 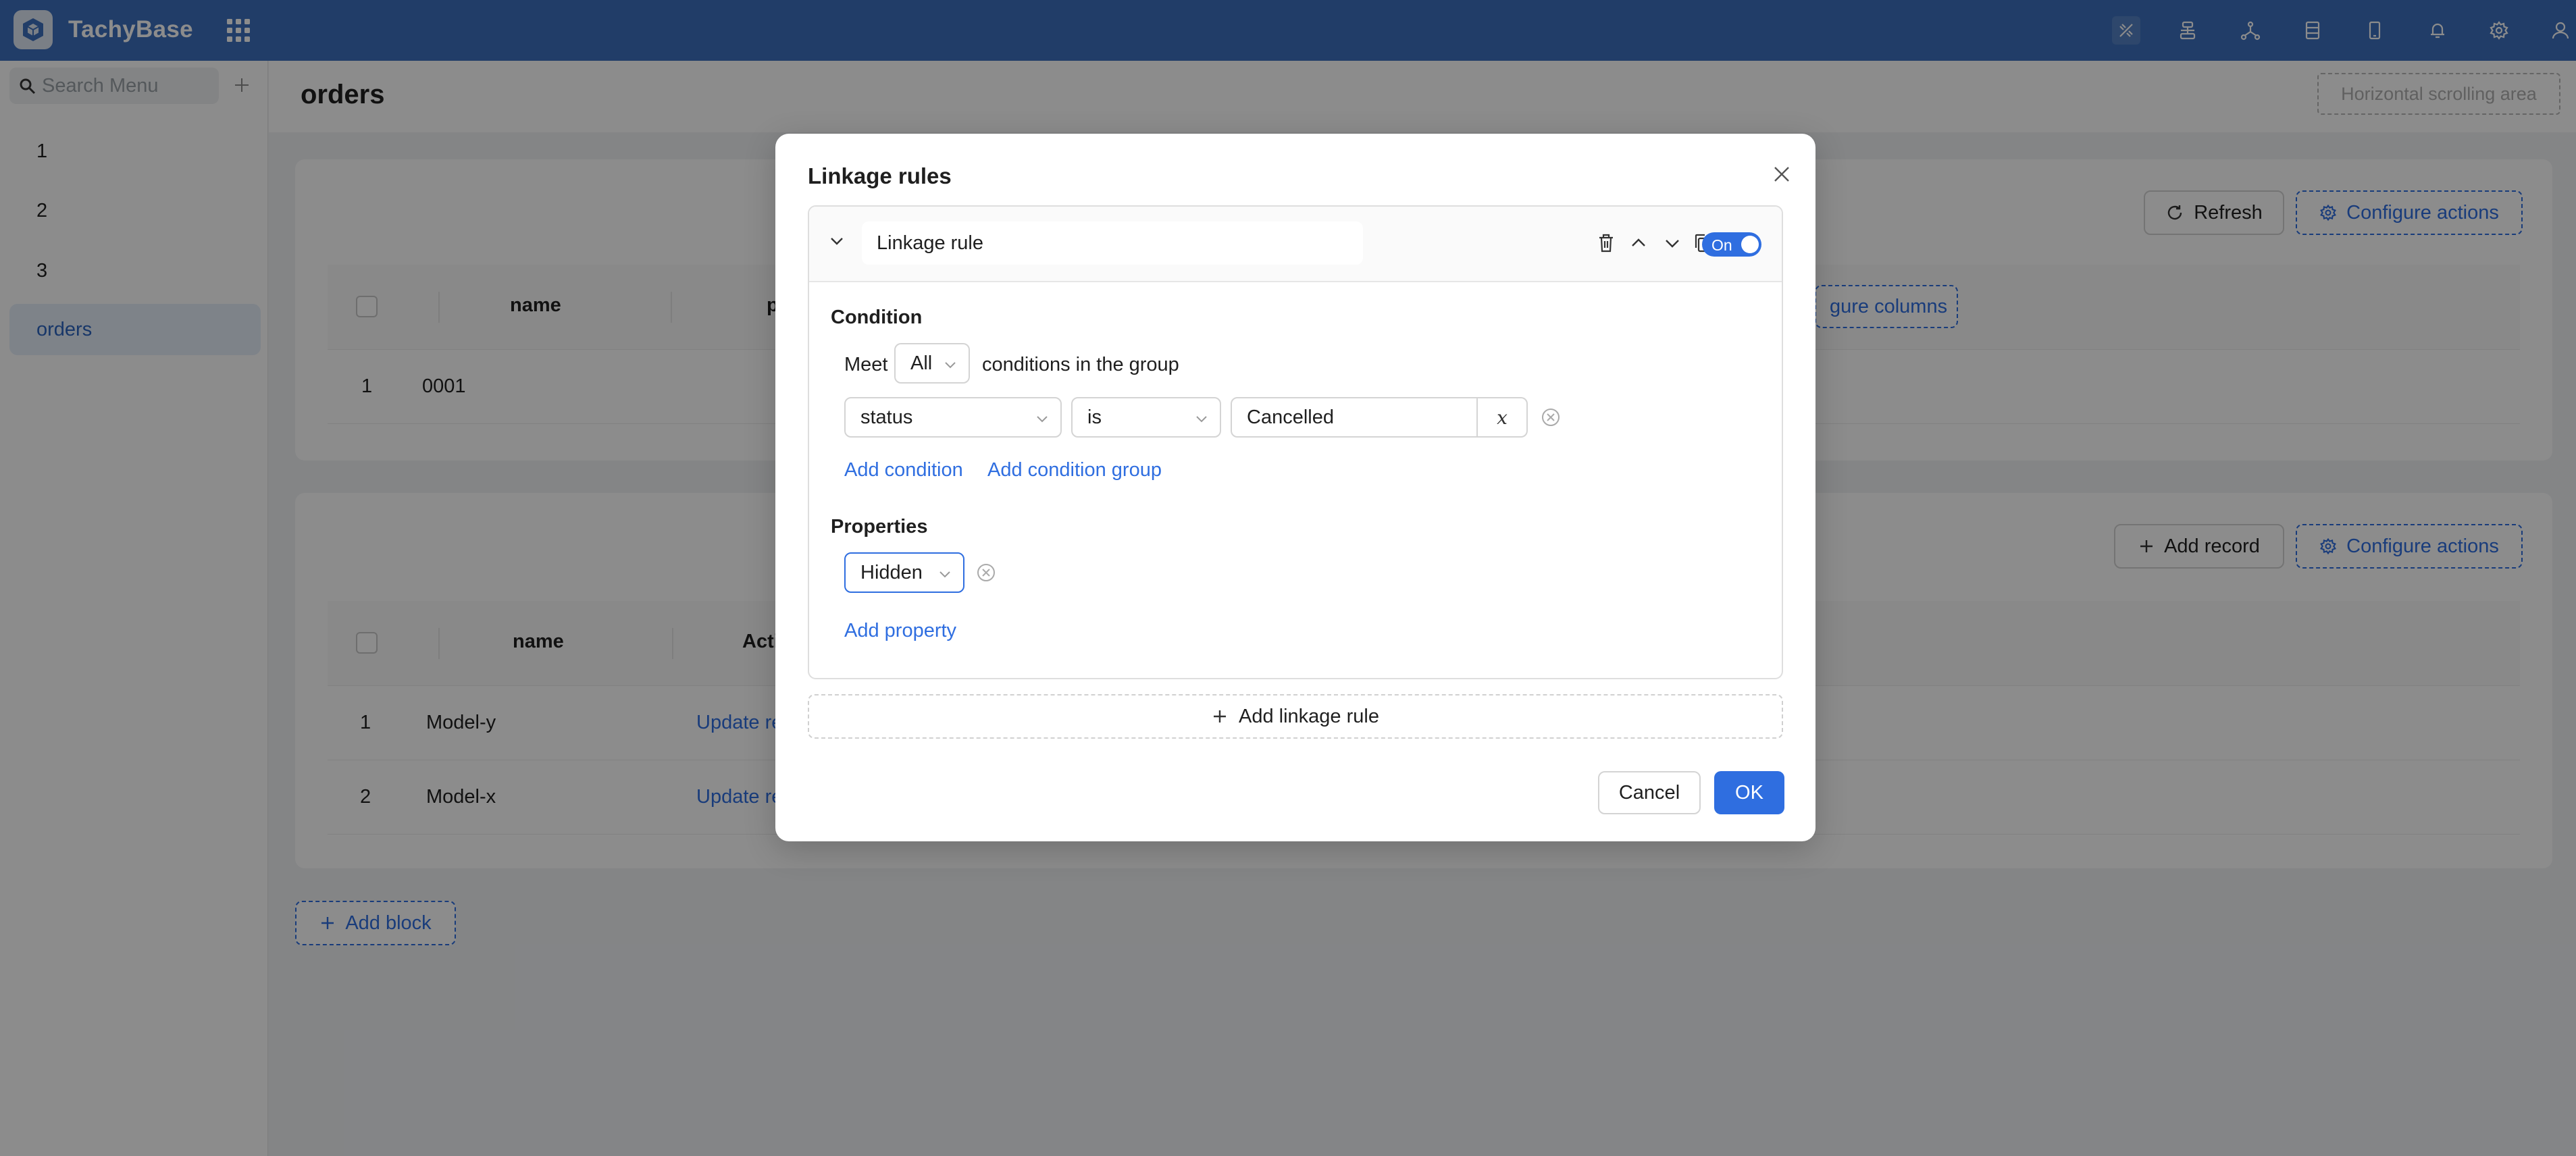 I want to click on rule-header: On, so click(x=1295, y=244).